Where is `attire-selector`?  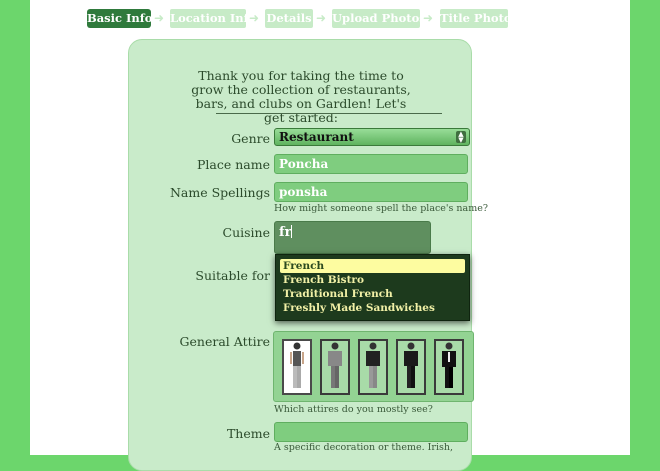
attire-selector is located at coordinates (373, 366).